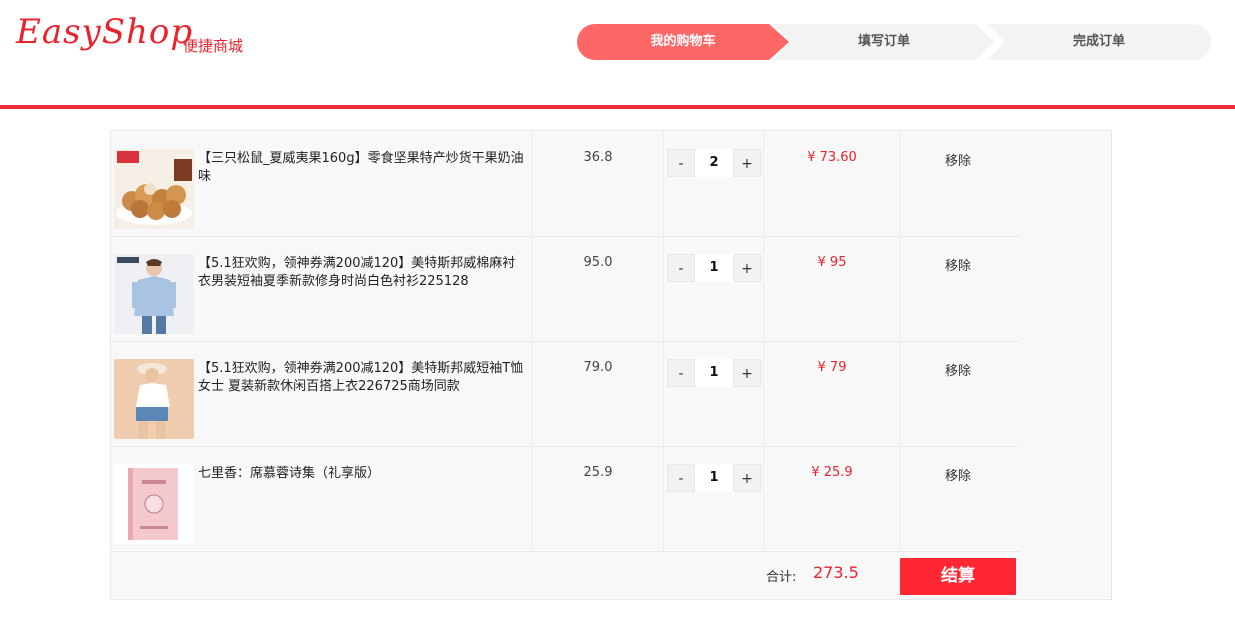 This screenshot has height=633, width=1235. Describe the element at coordinates (154, 294) in the screenshot. I see `product-image-shirt` at that location.